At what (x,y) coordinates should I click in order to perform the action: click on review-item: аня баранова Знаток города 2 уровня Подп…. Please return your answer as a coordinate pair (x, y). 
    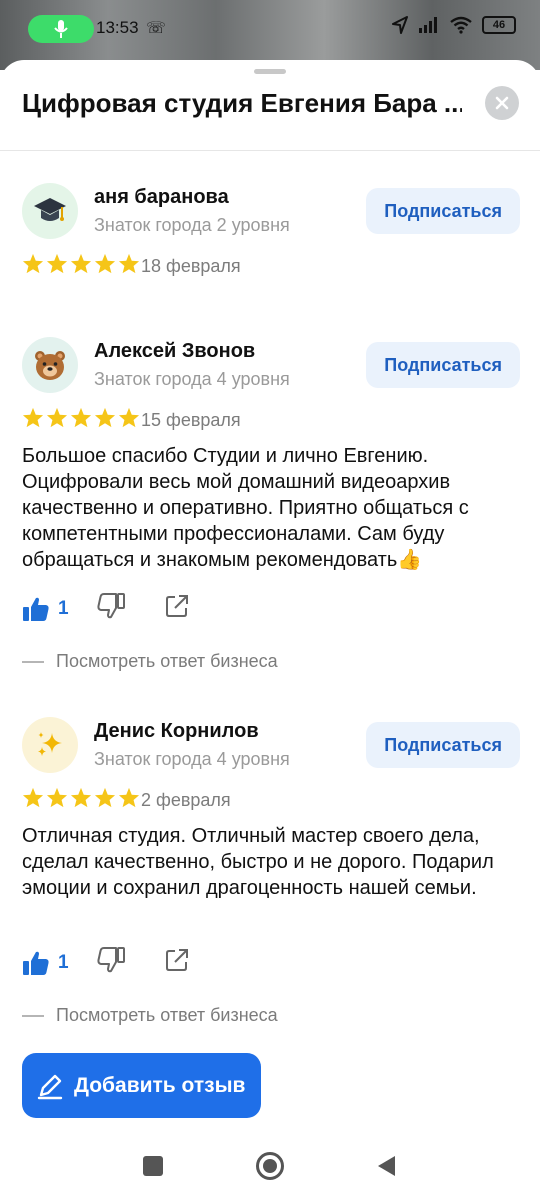
    Looking at the image, I should click on (271, 238).